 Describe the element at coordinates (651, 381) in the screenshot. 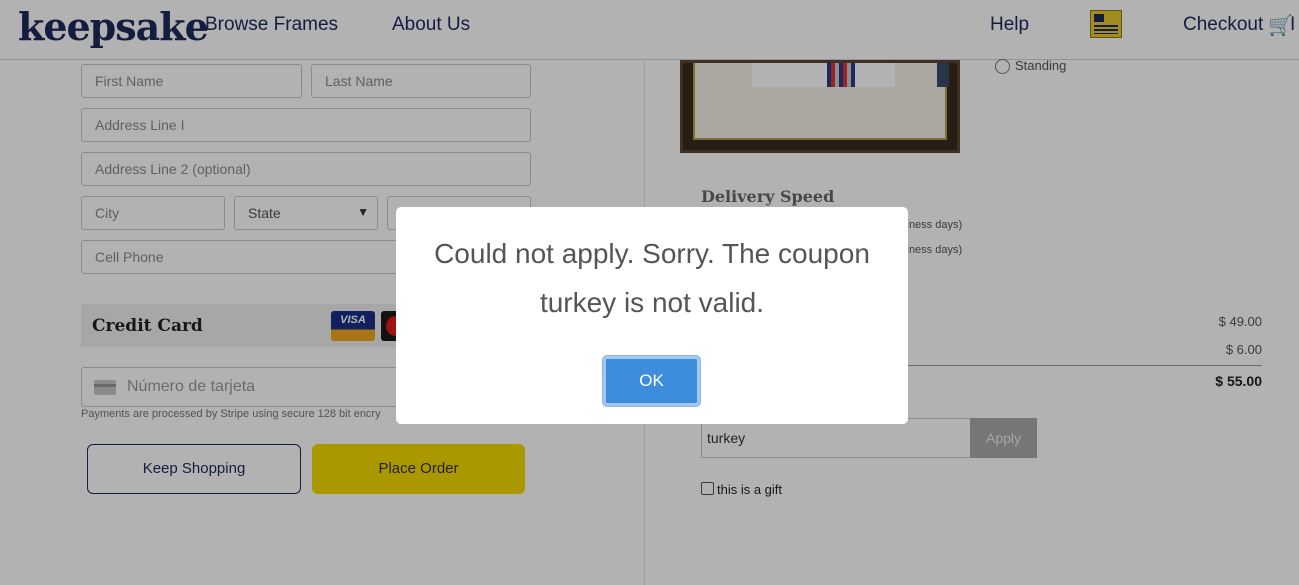

I see `ok-button: OK` at that location.